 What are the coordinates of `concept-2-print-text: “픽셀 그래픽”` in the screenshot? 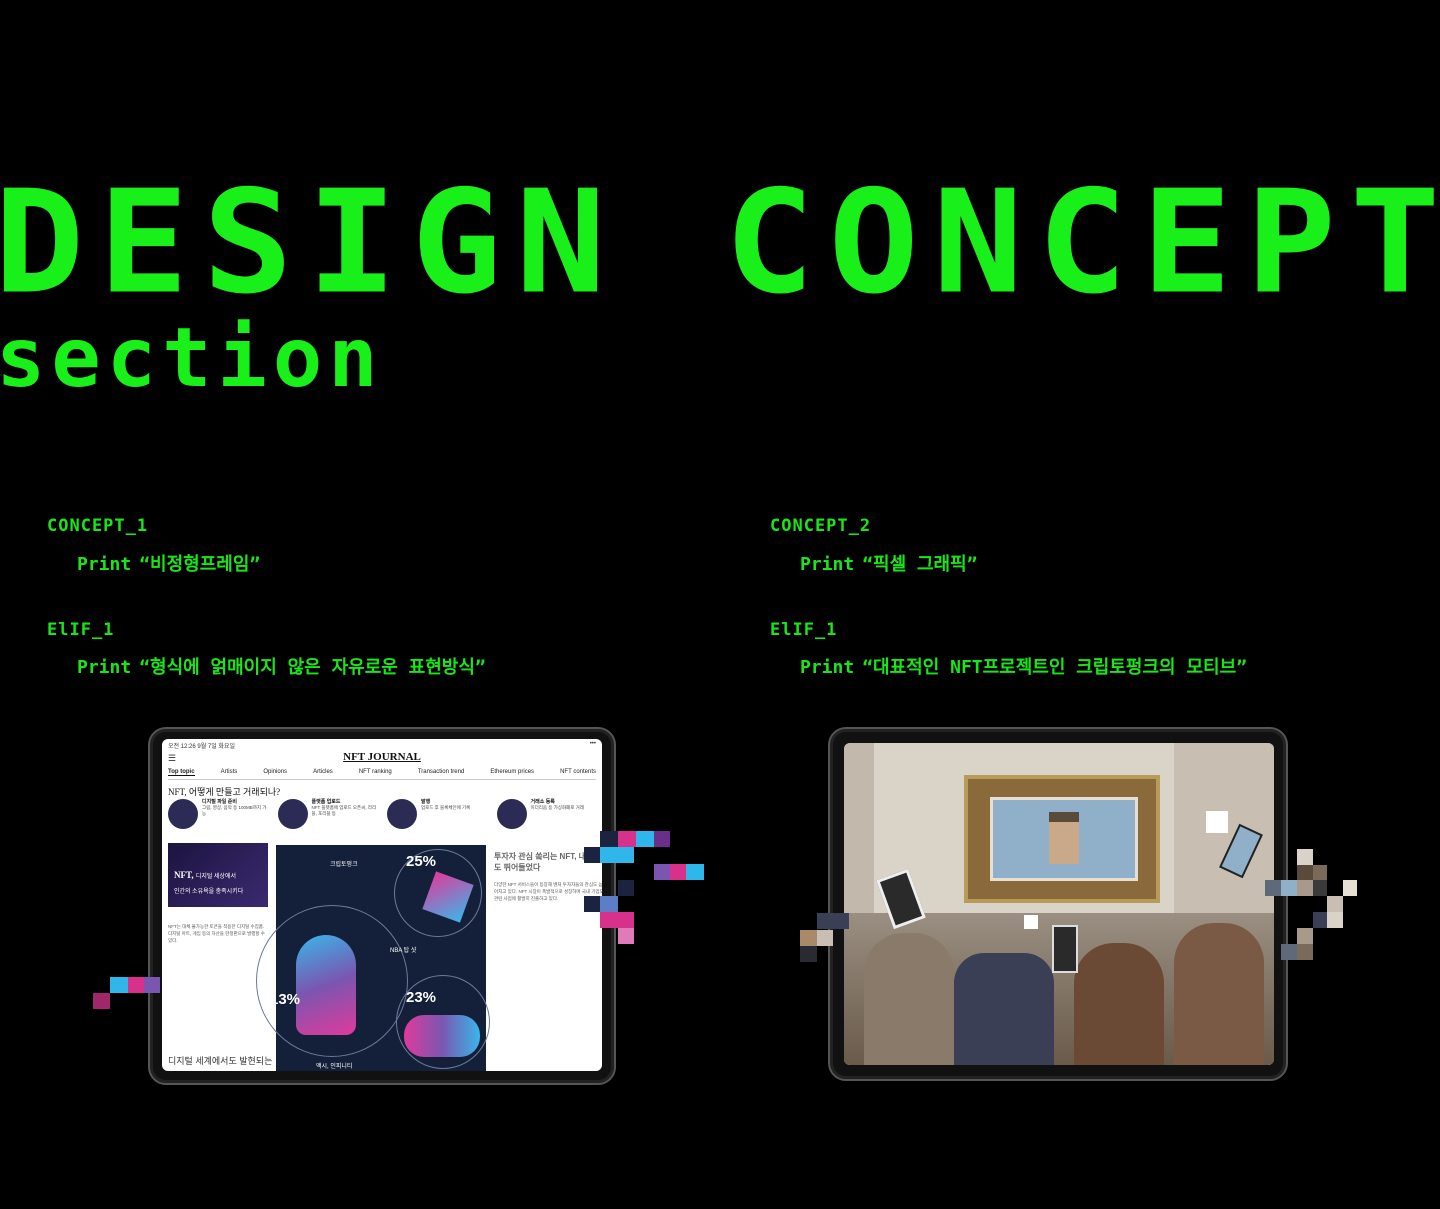 It's located at (920, 564).